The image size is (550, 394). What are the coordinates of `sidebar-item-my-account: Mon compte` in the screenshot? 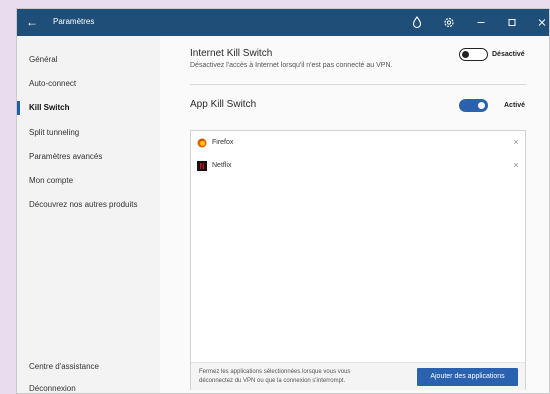 It's located at (88, 181).